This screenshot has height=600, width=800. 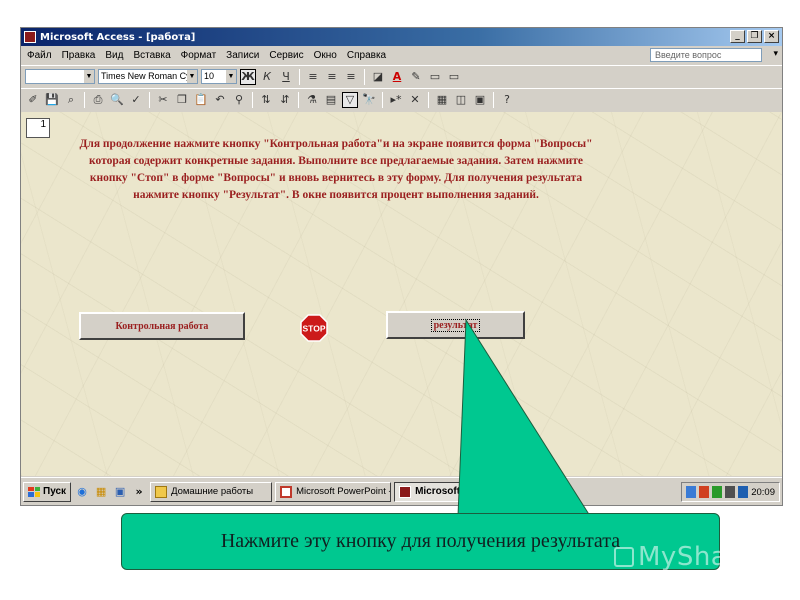 I want to click on delete-record-icon: ✕, so click(x=415, y=100).